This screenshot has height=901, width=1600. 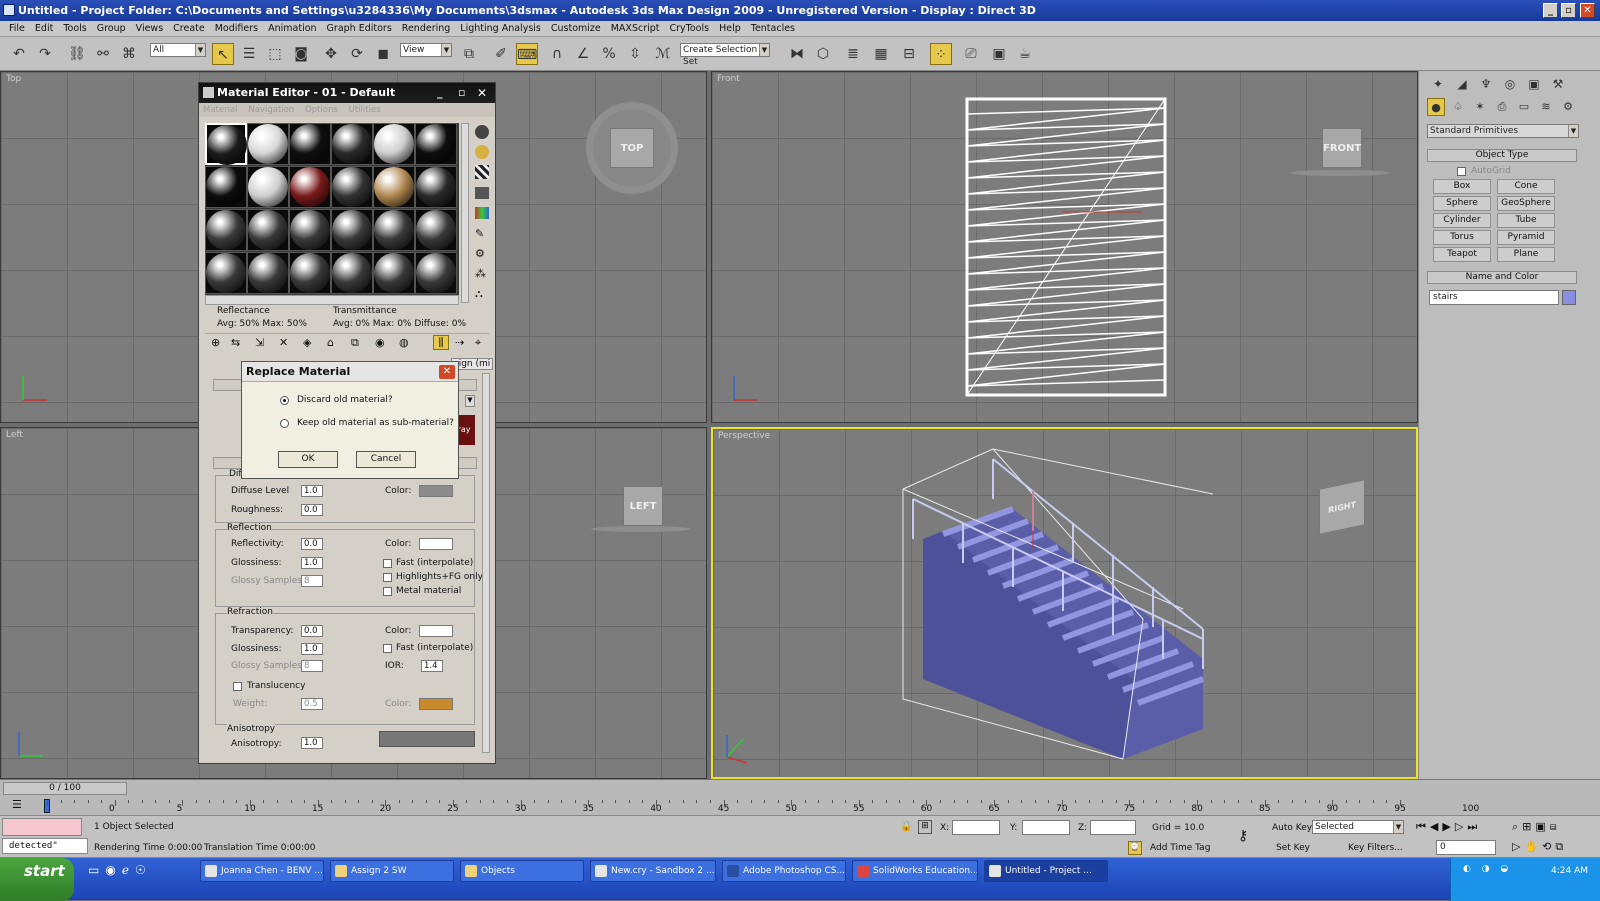 What do you see at coordinates (469, 54) in the screenshot?
I see `pivot-center-icon: ⧉` at bounding box center [469, 54].